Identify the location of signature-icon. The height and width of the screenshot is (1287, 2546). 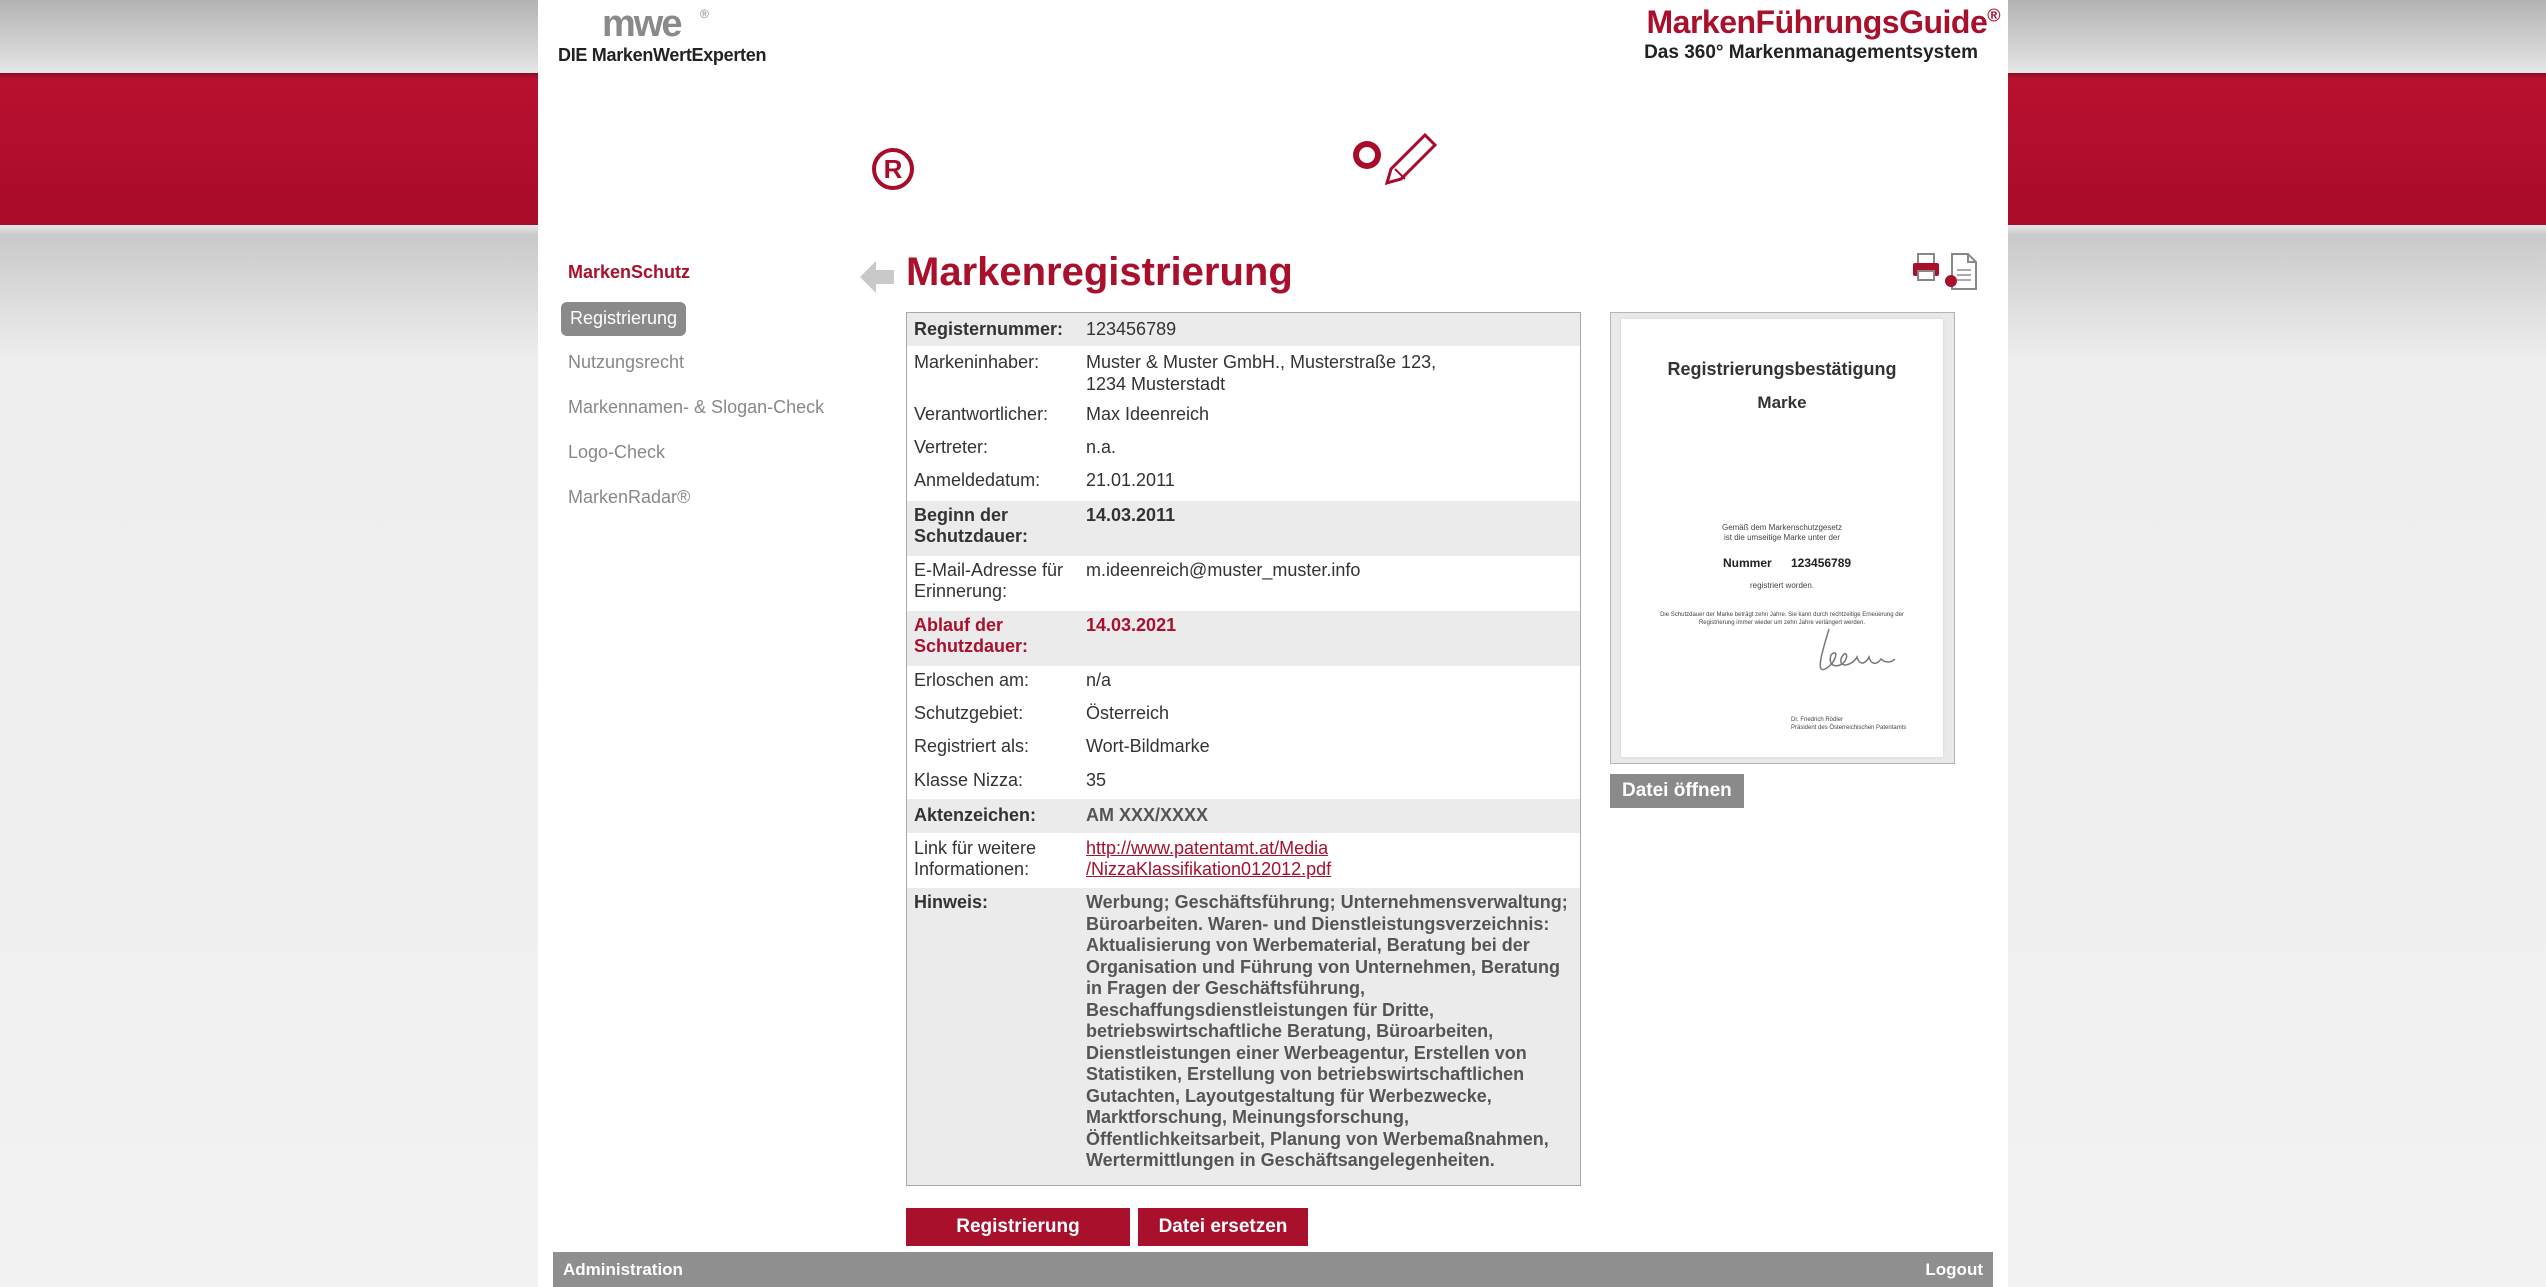
(1857, 649).